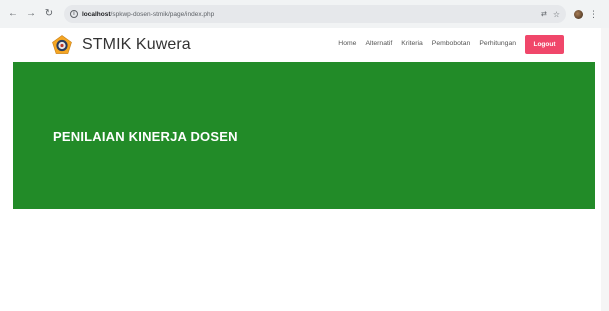 This screenshot has width=609, height=311. Describe the element at coordinates (145, 136) in the screenshot. I see `page-title: PENILAIAN KINERJA DOSEN` at that location.